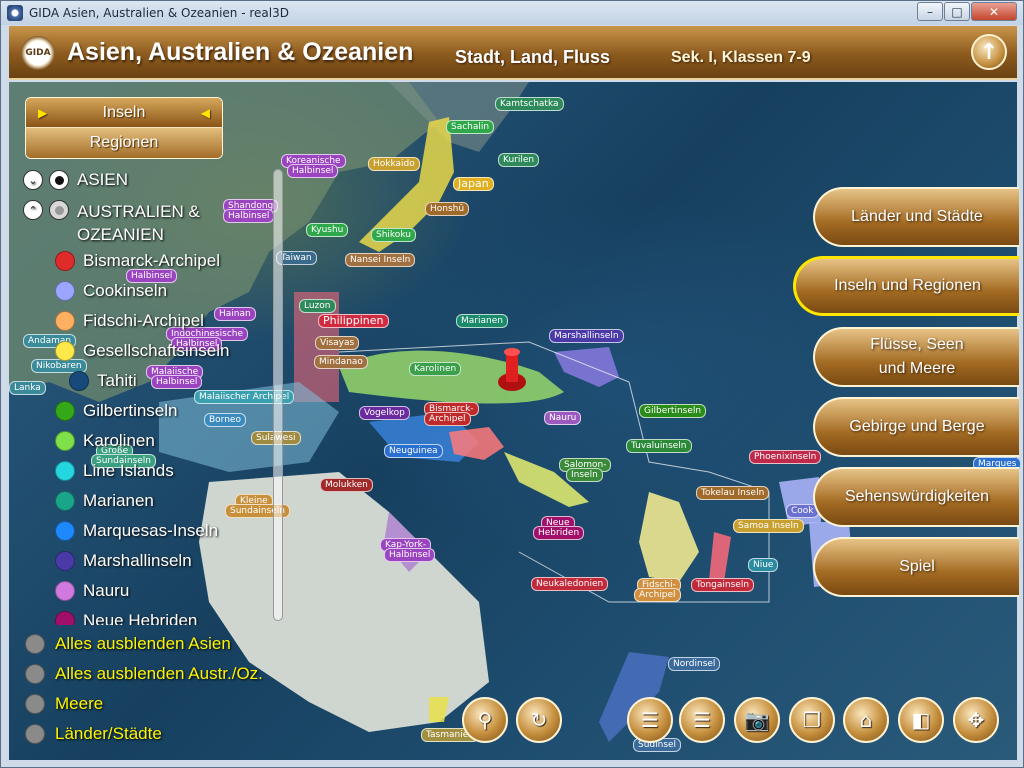  What do you see at coordinates (916, 497) in the screenshot?
I see `nav-sehenswuerdigkeiten: Sehenswürdigkeiten` at bounding box center [916, 497].